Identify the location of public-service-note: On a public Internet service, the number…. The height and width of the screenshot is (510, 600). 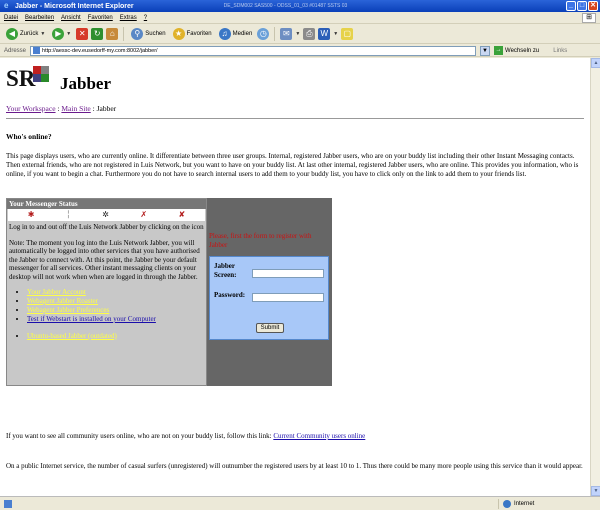
(294, 466).